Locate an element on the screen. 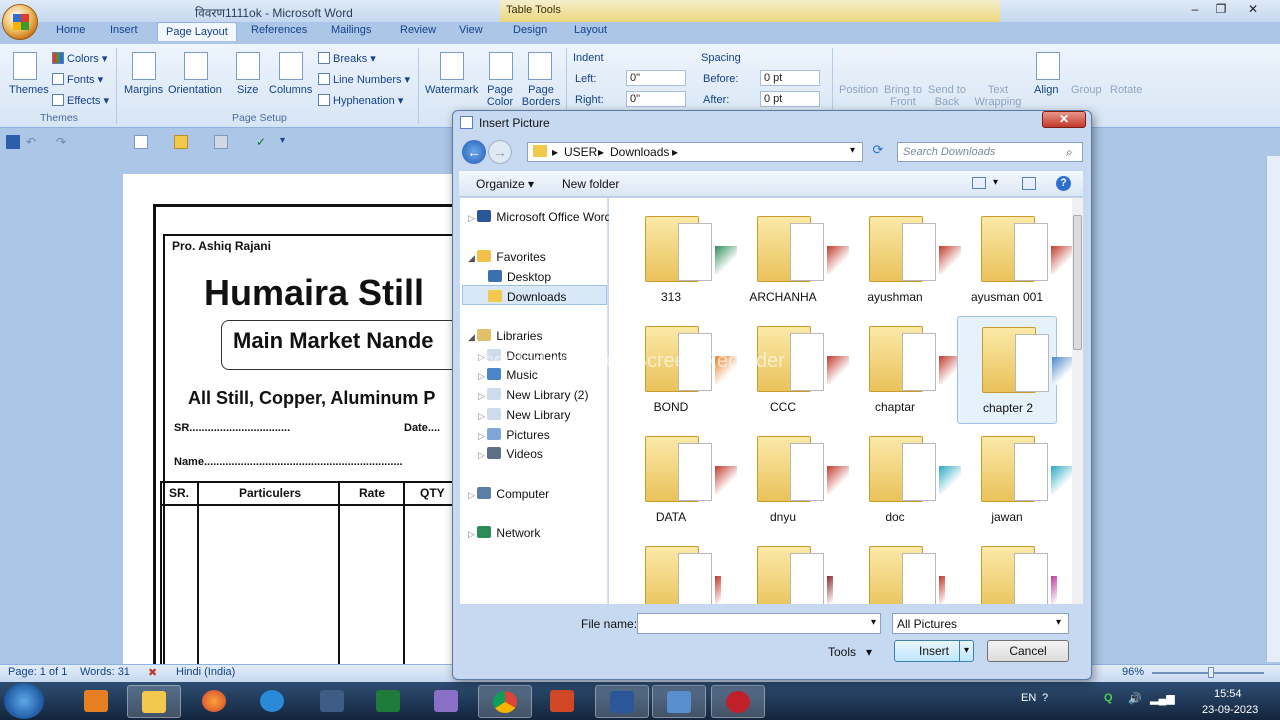 Image resolution: width=1280 pixels, height=720 pixels. maximize-button: ❐ is located at coordinates (1221, 9).